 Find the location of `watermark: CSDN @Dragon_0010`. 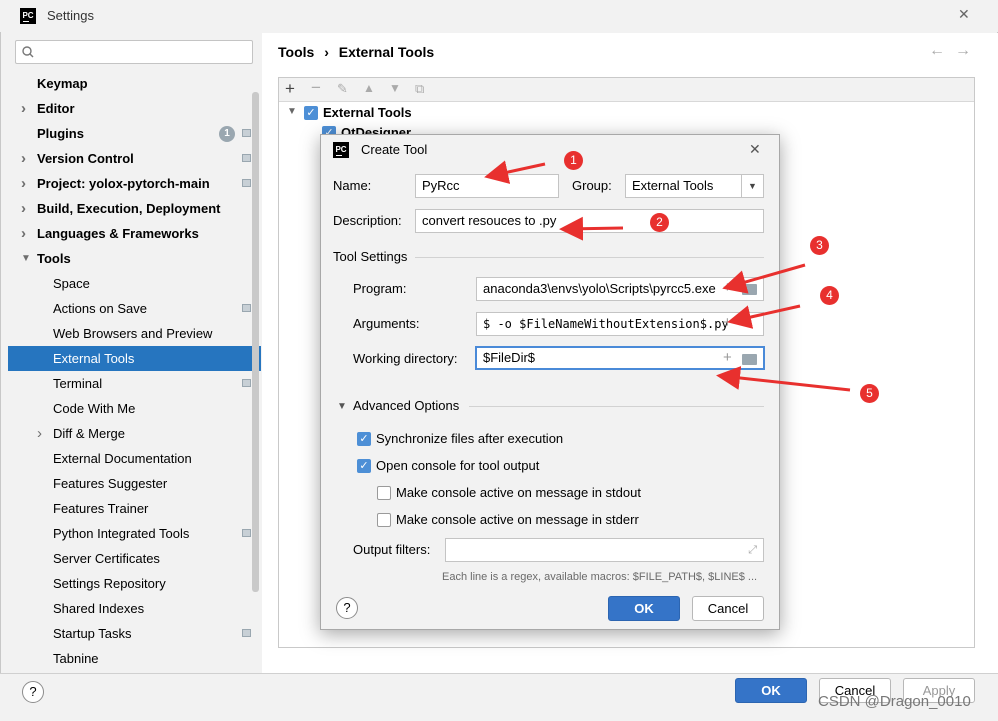

watermark: CSDN @Dragon_0010 is located at coordinates (894, 701).